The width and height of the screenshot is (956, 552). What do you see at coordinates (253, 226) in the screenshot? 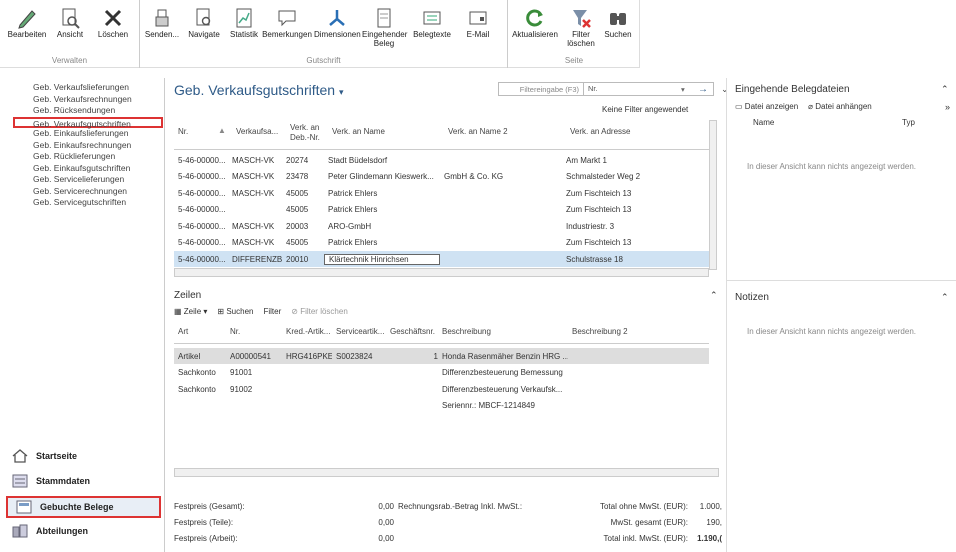
I see `table-cell: MASCH-VK` at bounding box center [253, 226].